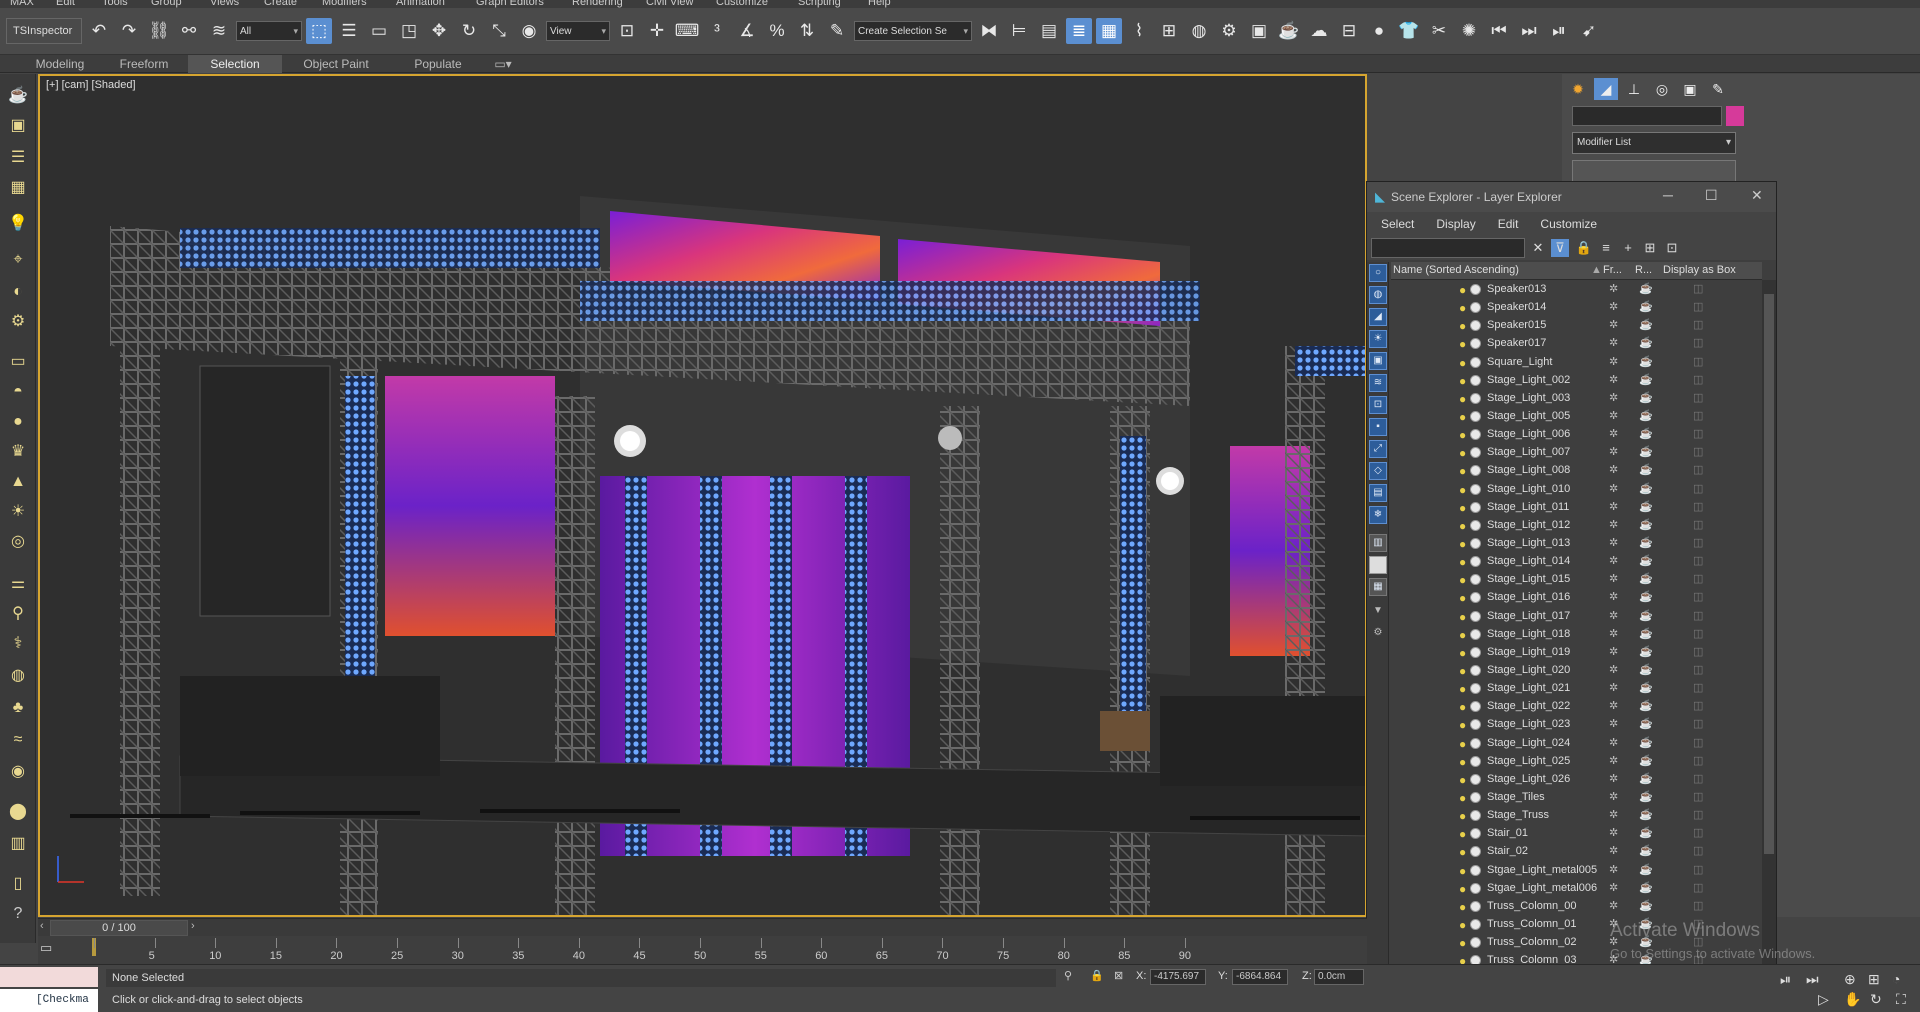 Image resolution: width=1920 pixels, height=1012 pixels. Describe the element at coordinates (717, 31) in the screenshot. I see `snap-3d-icon: ³` at that location.